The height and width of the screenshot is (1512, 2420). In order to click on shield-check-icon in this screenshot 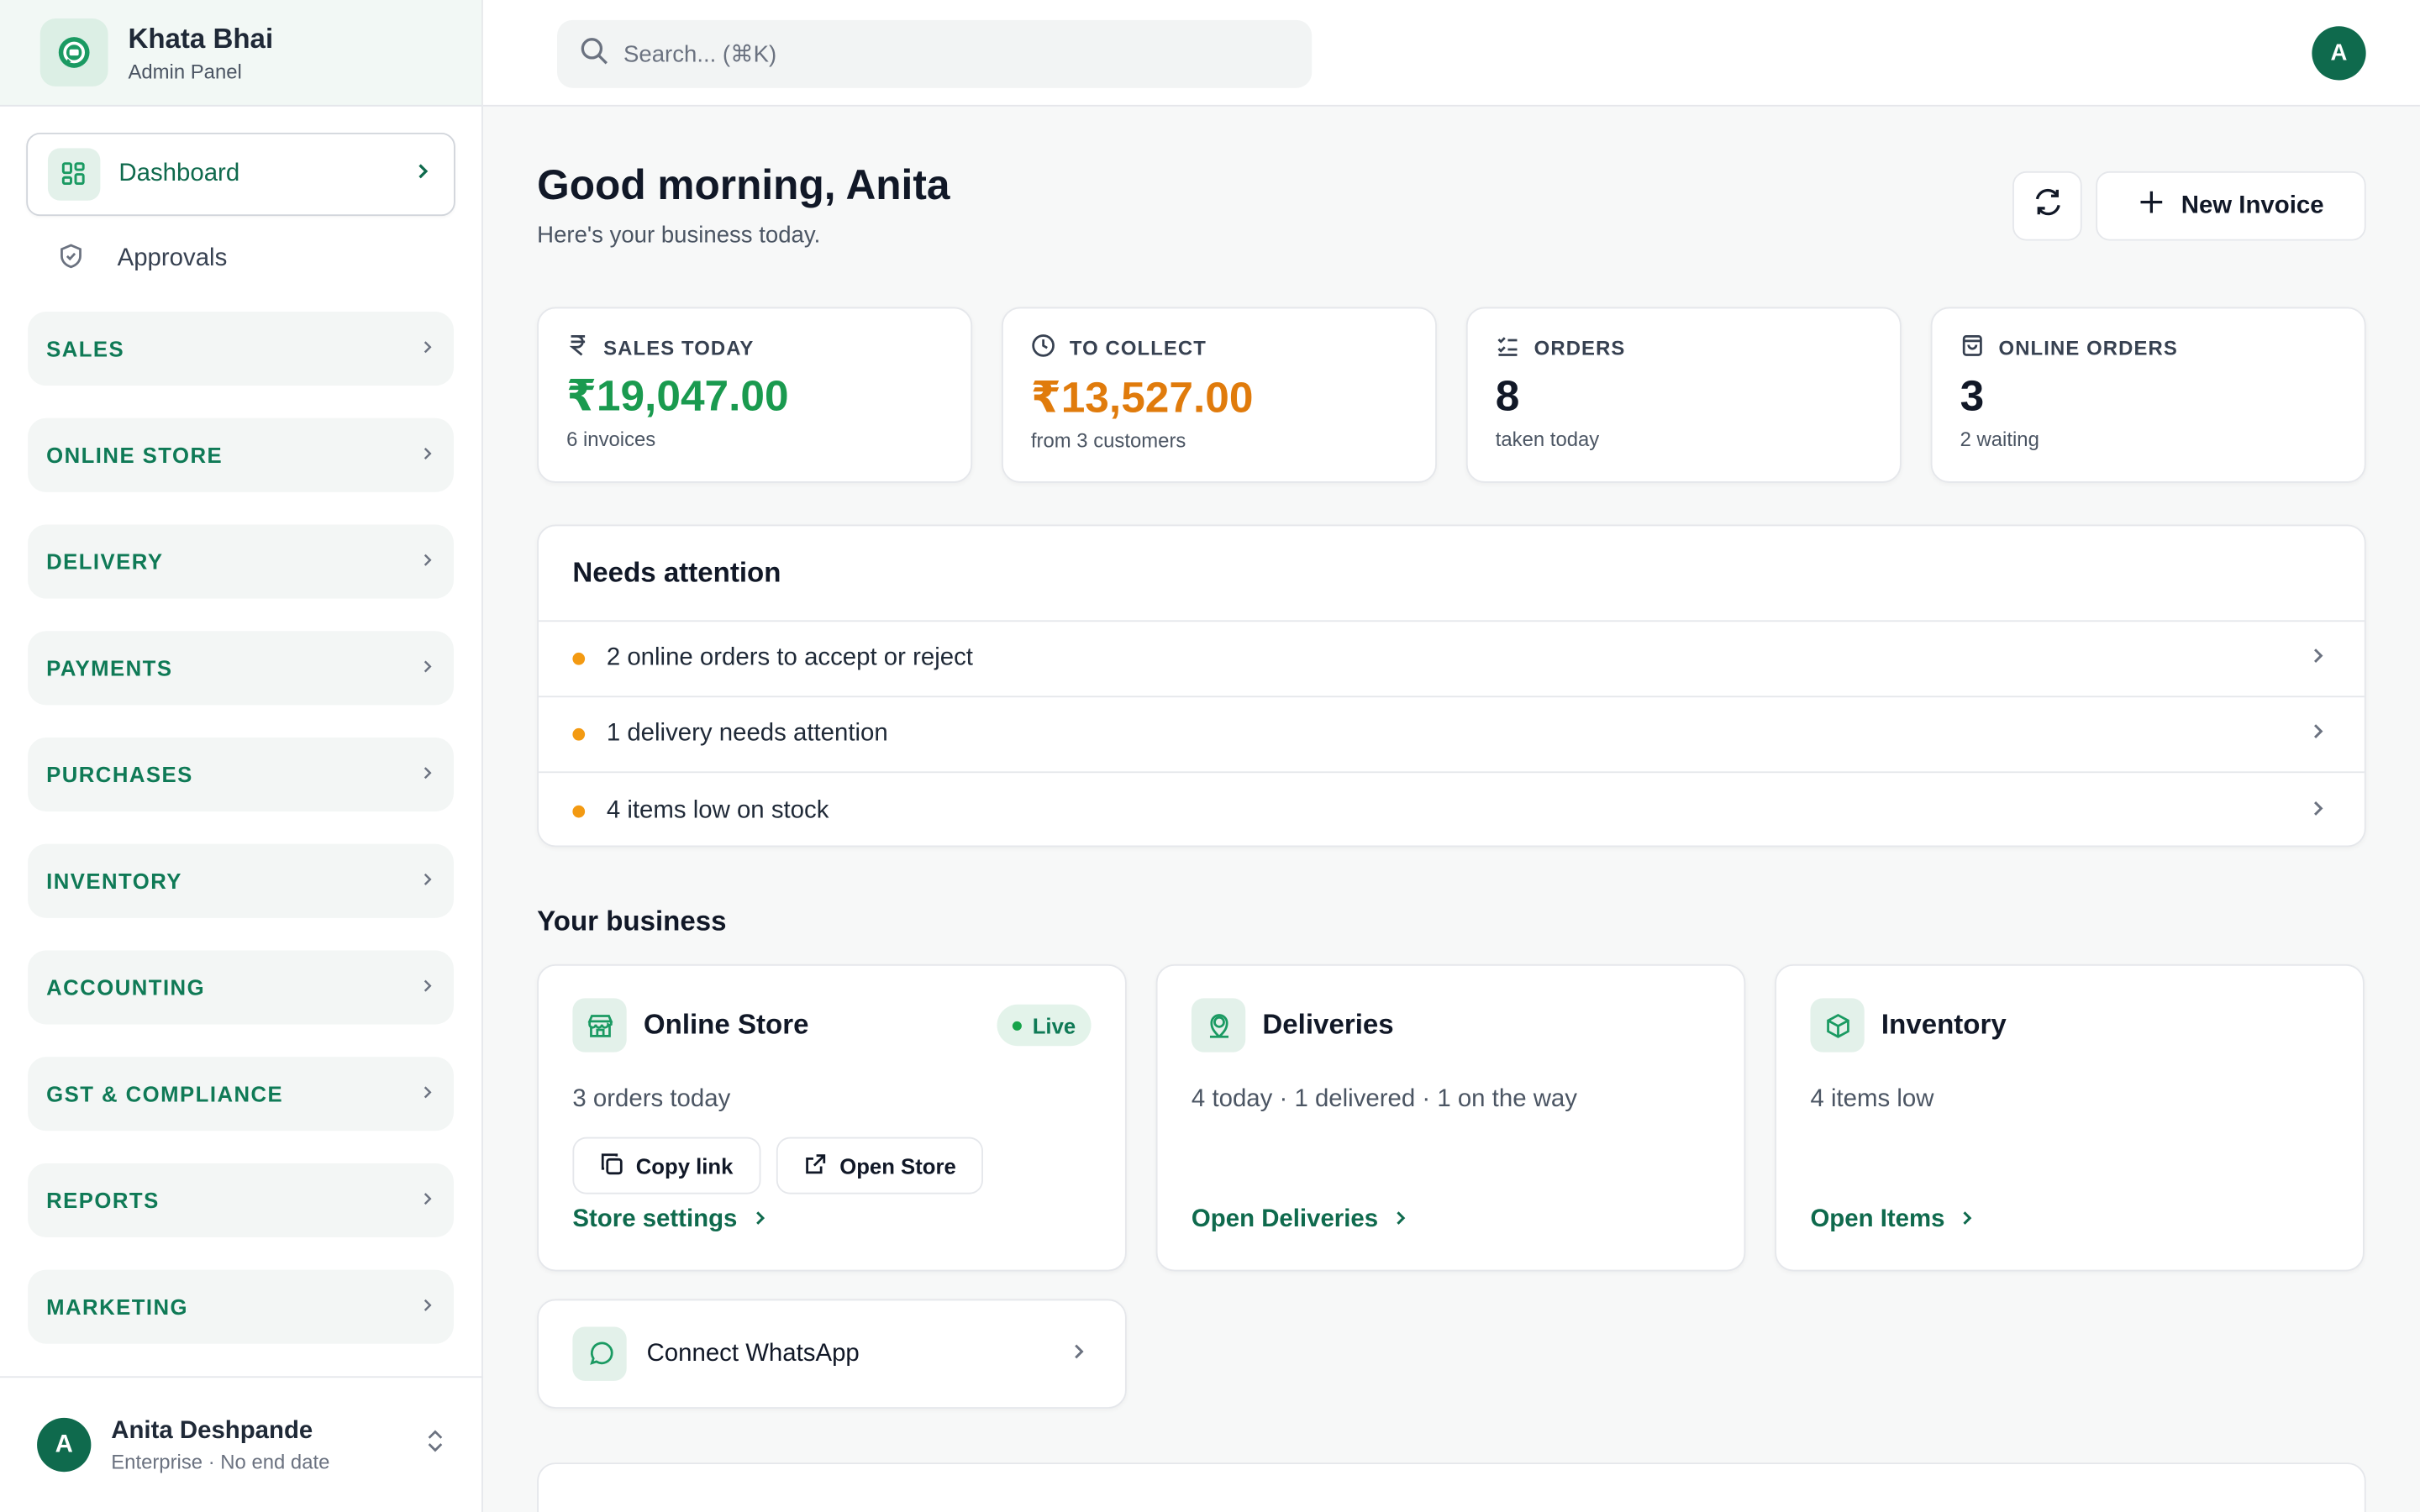, I will do `click(71, 258)`.